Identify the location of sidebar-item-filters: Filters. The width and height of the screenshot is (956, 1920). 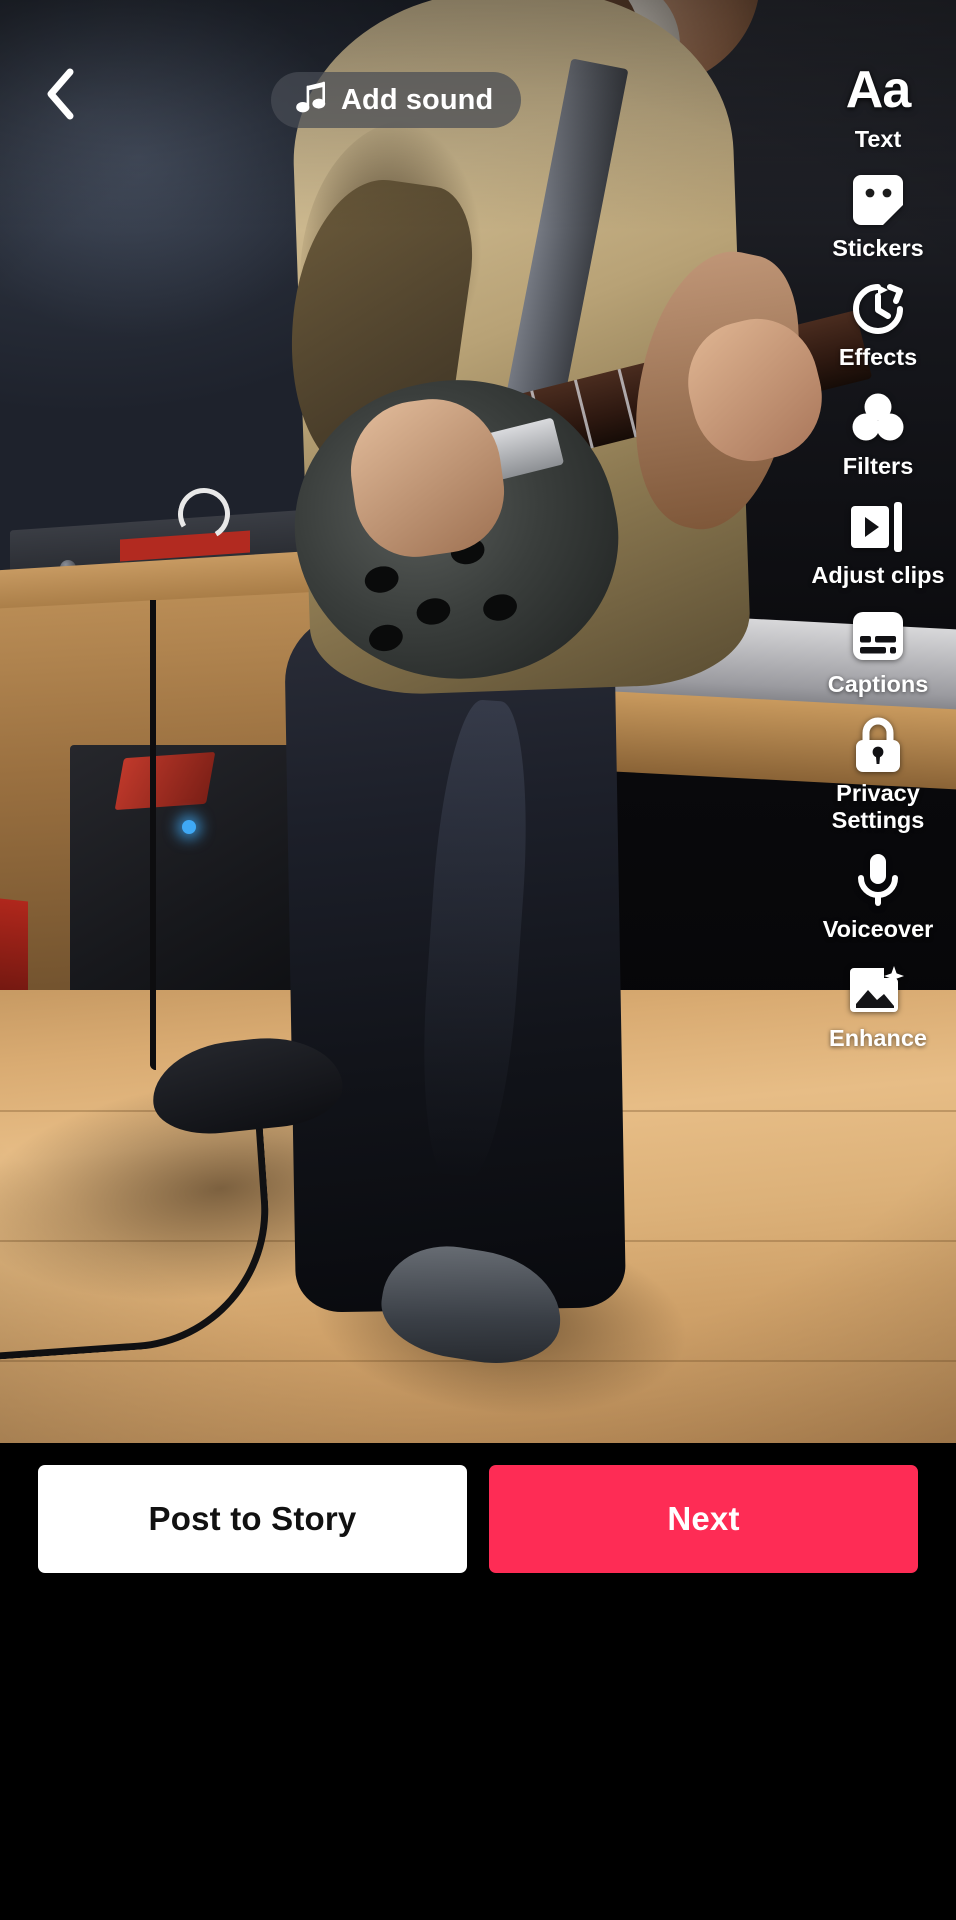
(878, 433).